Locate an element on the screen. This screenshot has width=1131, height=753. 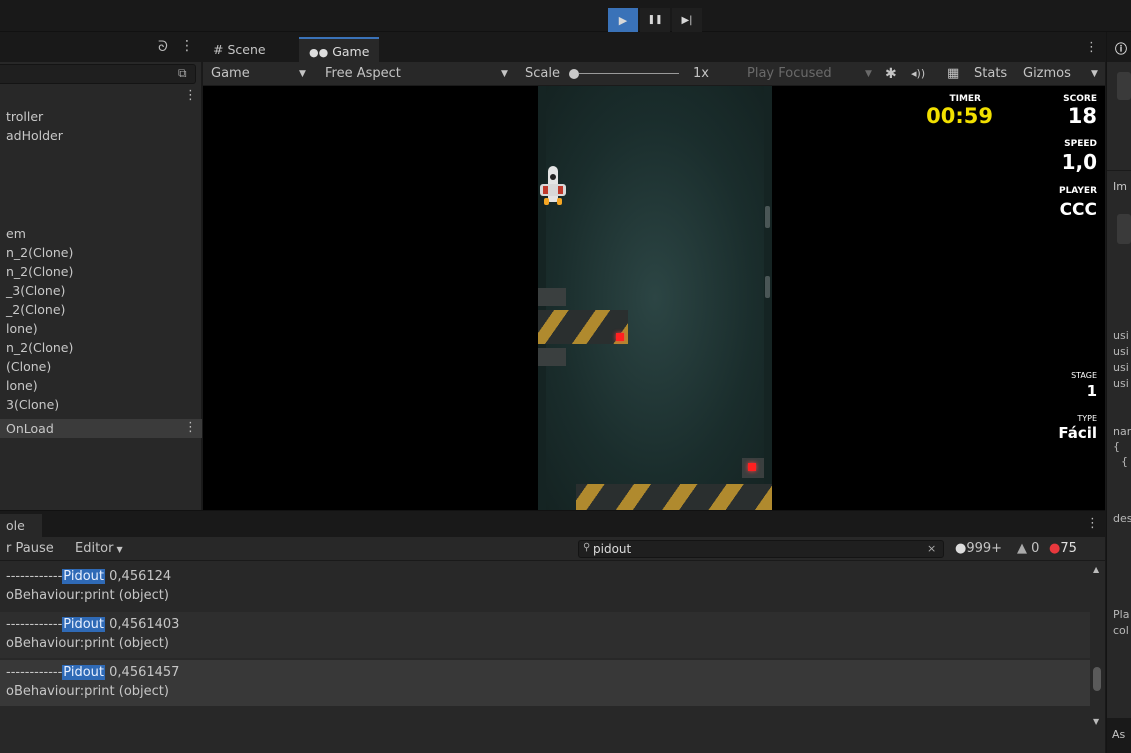
tab-game: ●● Game is located at coordinates (339, 49).